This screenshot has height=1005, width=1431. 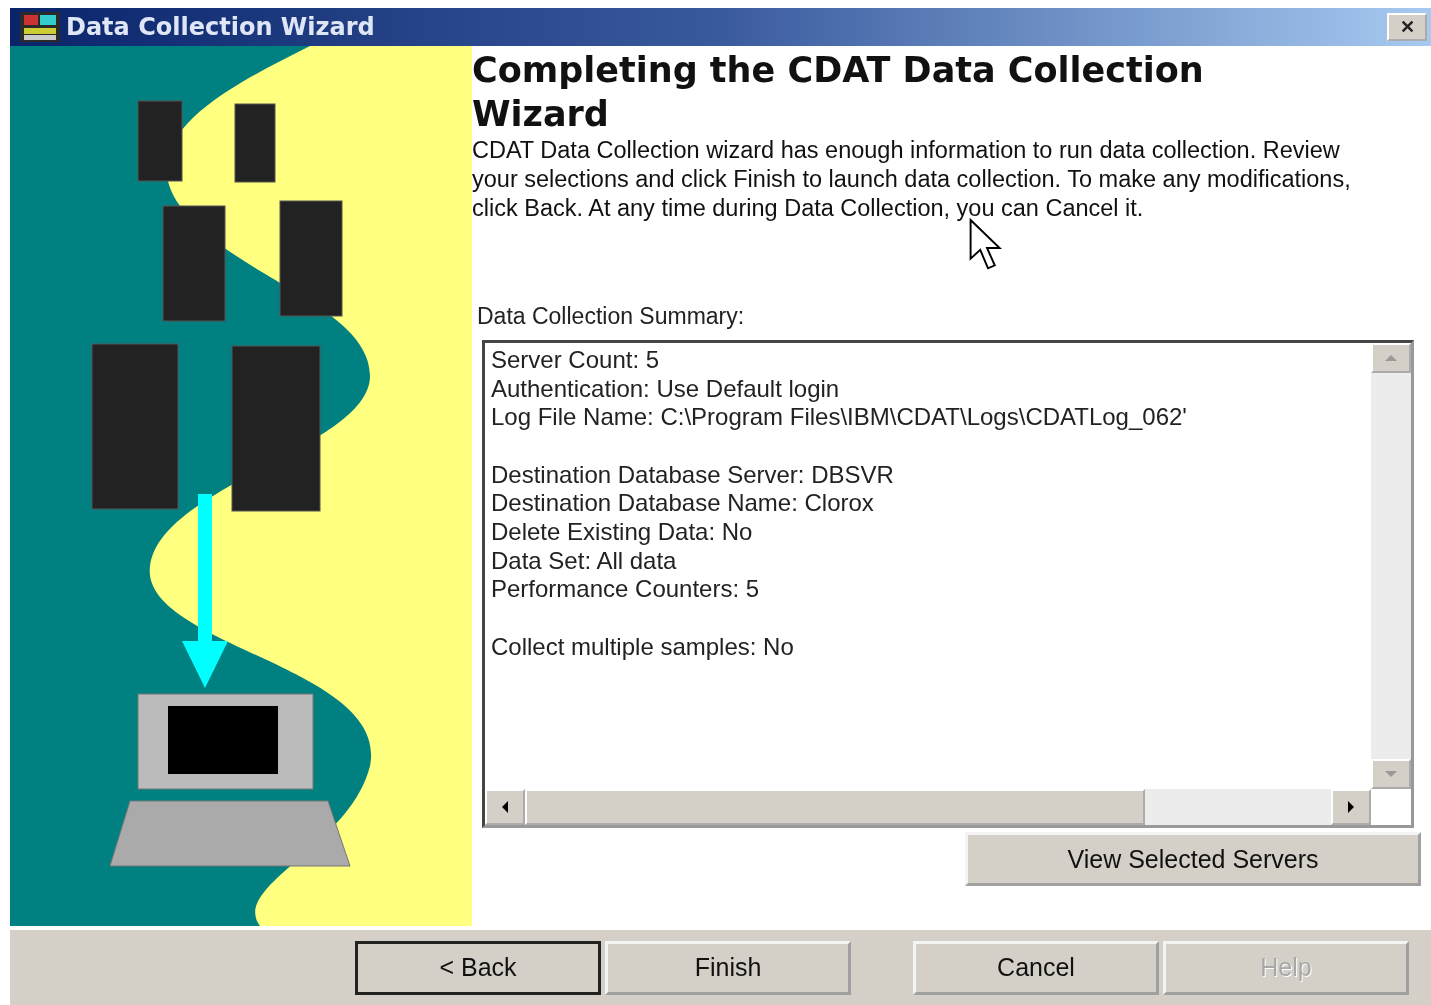 I want to click on summary-label: Data Collection Summary:, so click(x=611, y=316).